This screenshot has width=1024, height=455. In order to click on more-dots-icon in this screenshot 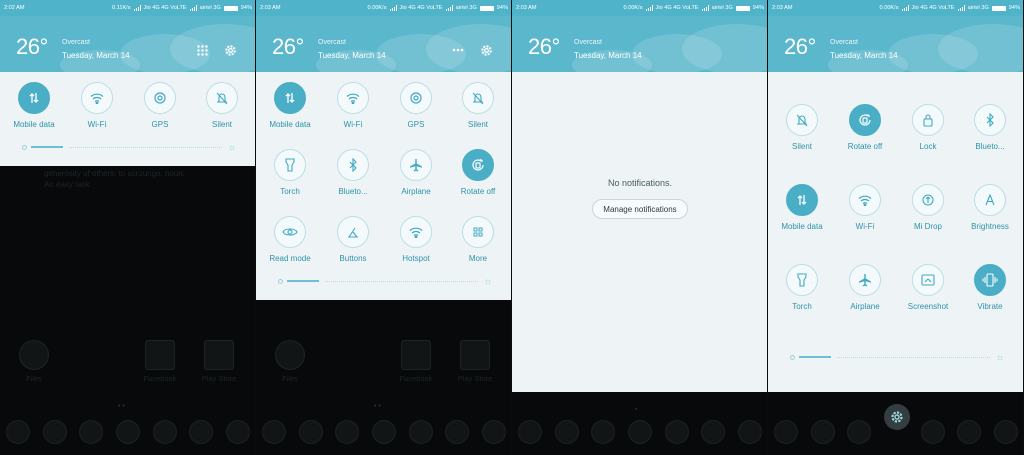, I will do `click(458, 50)`.